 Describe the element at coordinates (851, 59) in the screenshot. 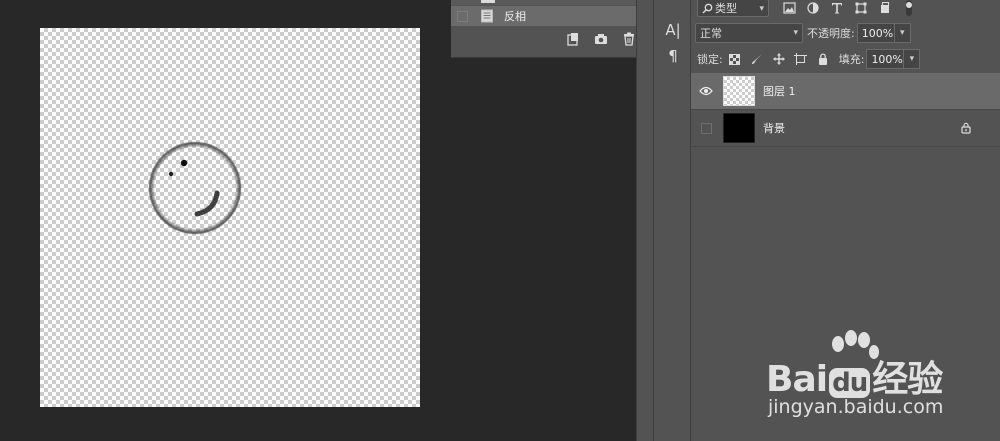

I see `fill-label: 填充:` at that location.